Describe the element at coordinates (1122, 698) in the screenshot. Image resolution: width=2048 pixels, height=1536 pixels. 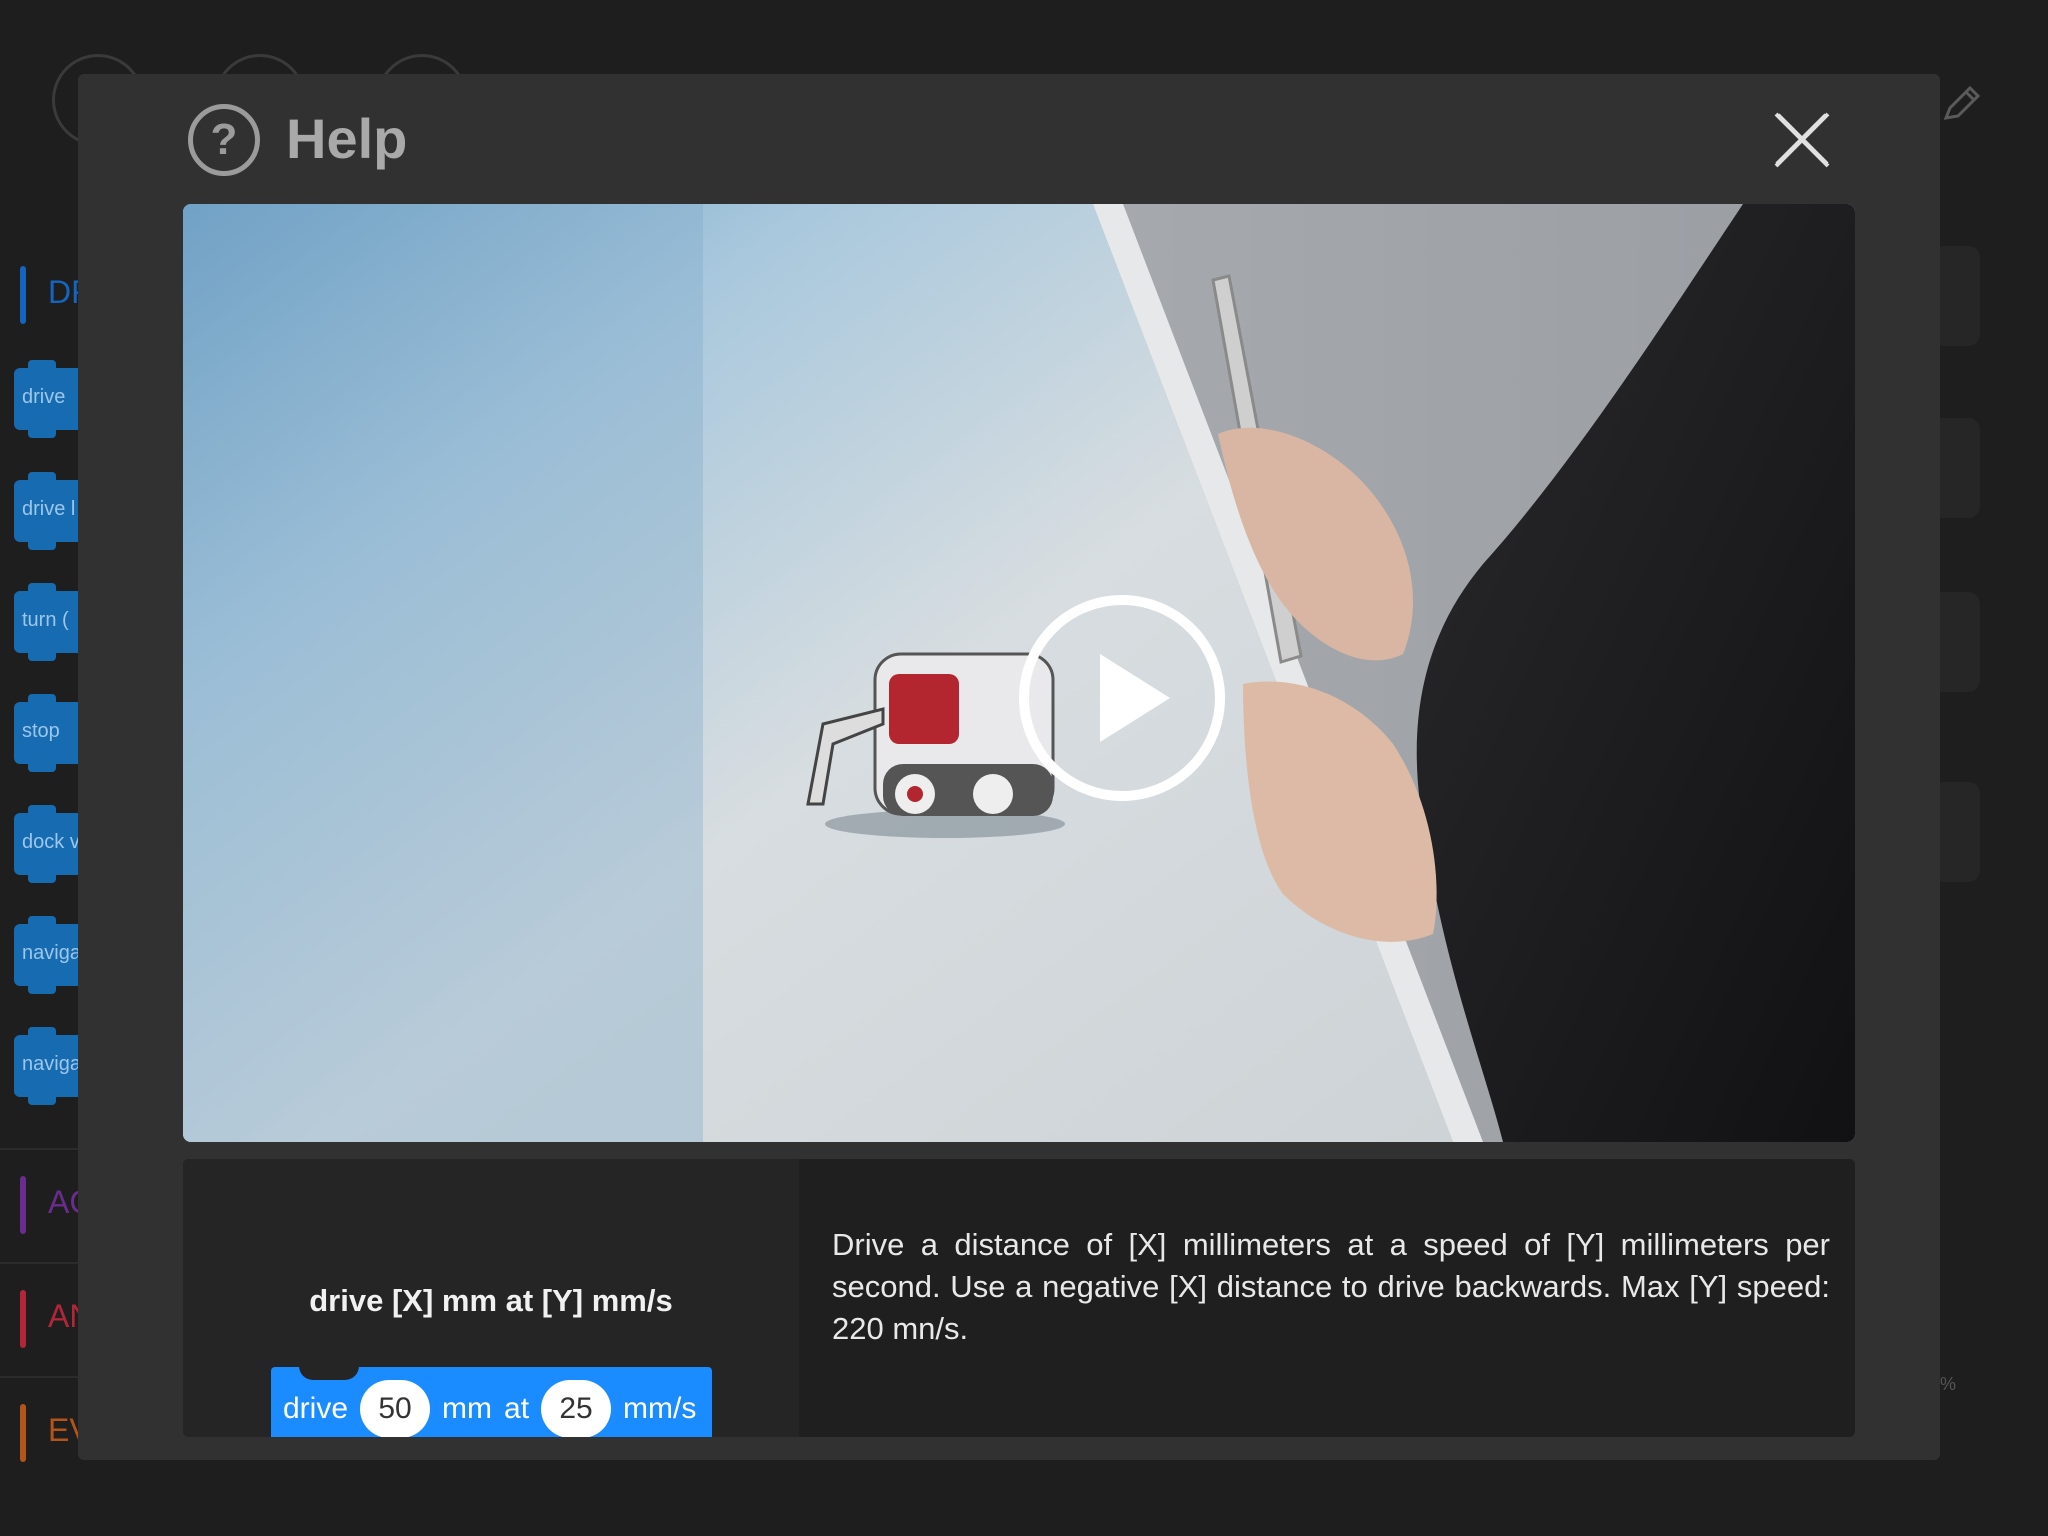
I see `play-icon` at that location.